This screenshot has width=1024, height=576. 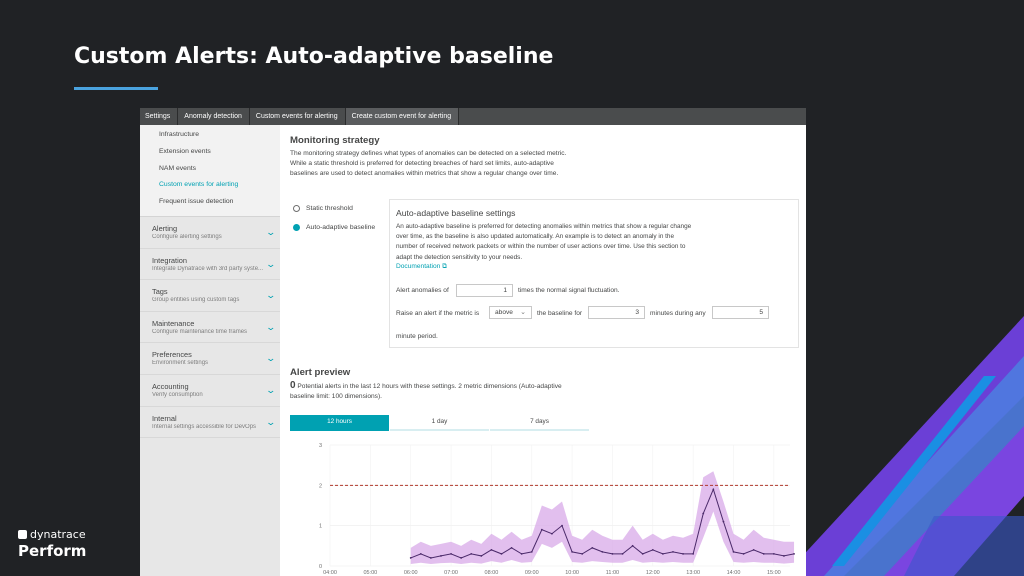 I want to click on sidebar-section-alerting: Alerting Configure alerting settings ⌄, so click(x=210, y=233).